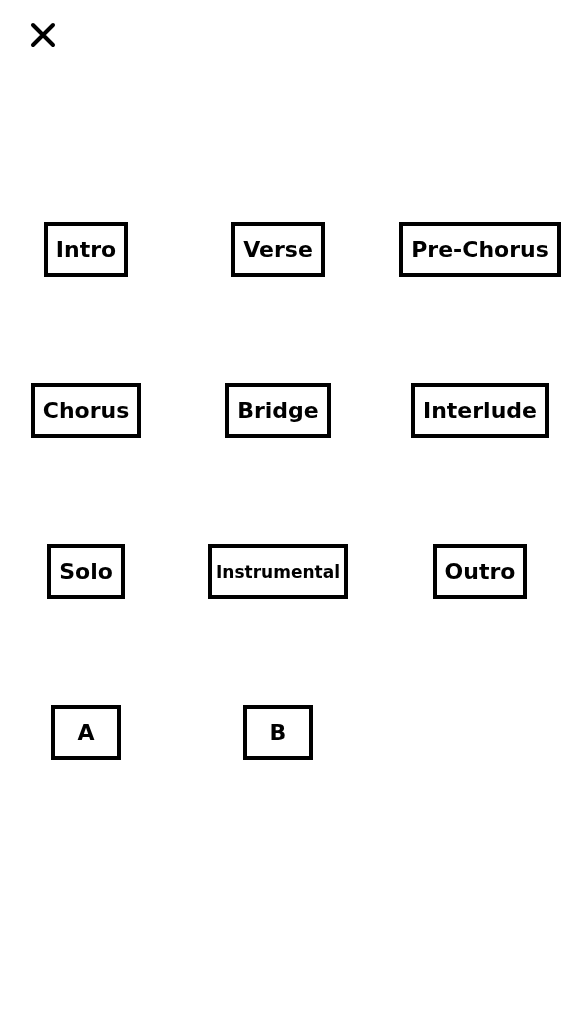  Describe the element at coordinates (480, 249) in the screenshot. I see `section-button: Pre-Chorus` at that location.